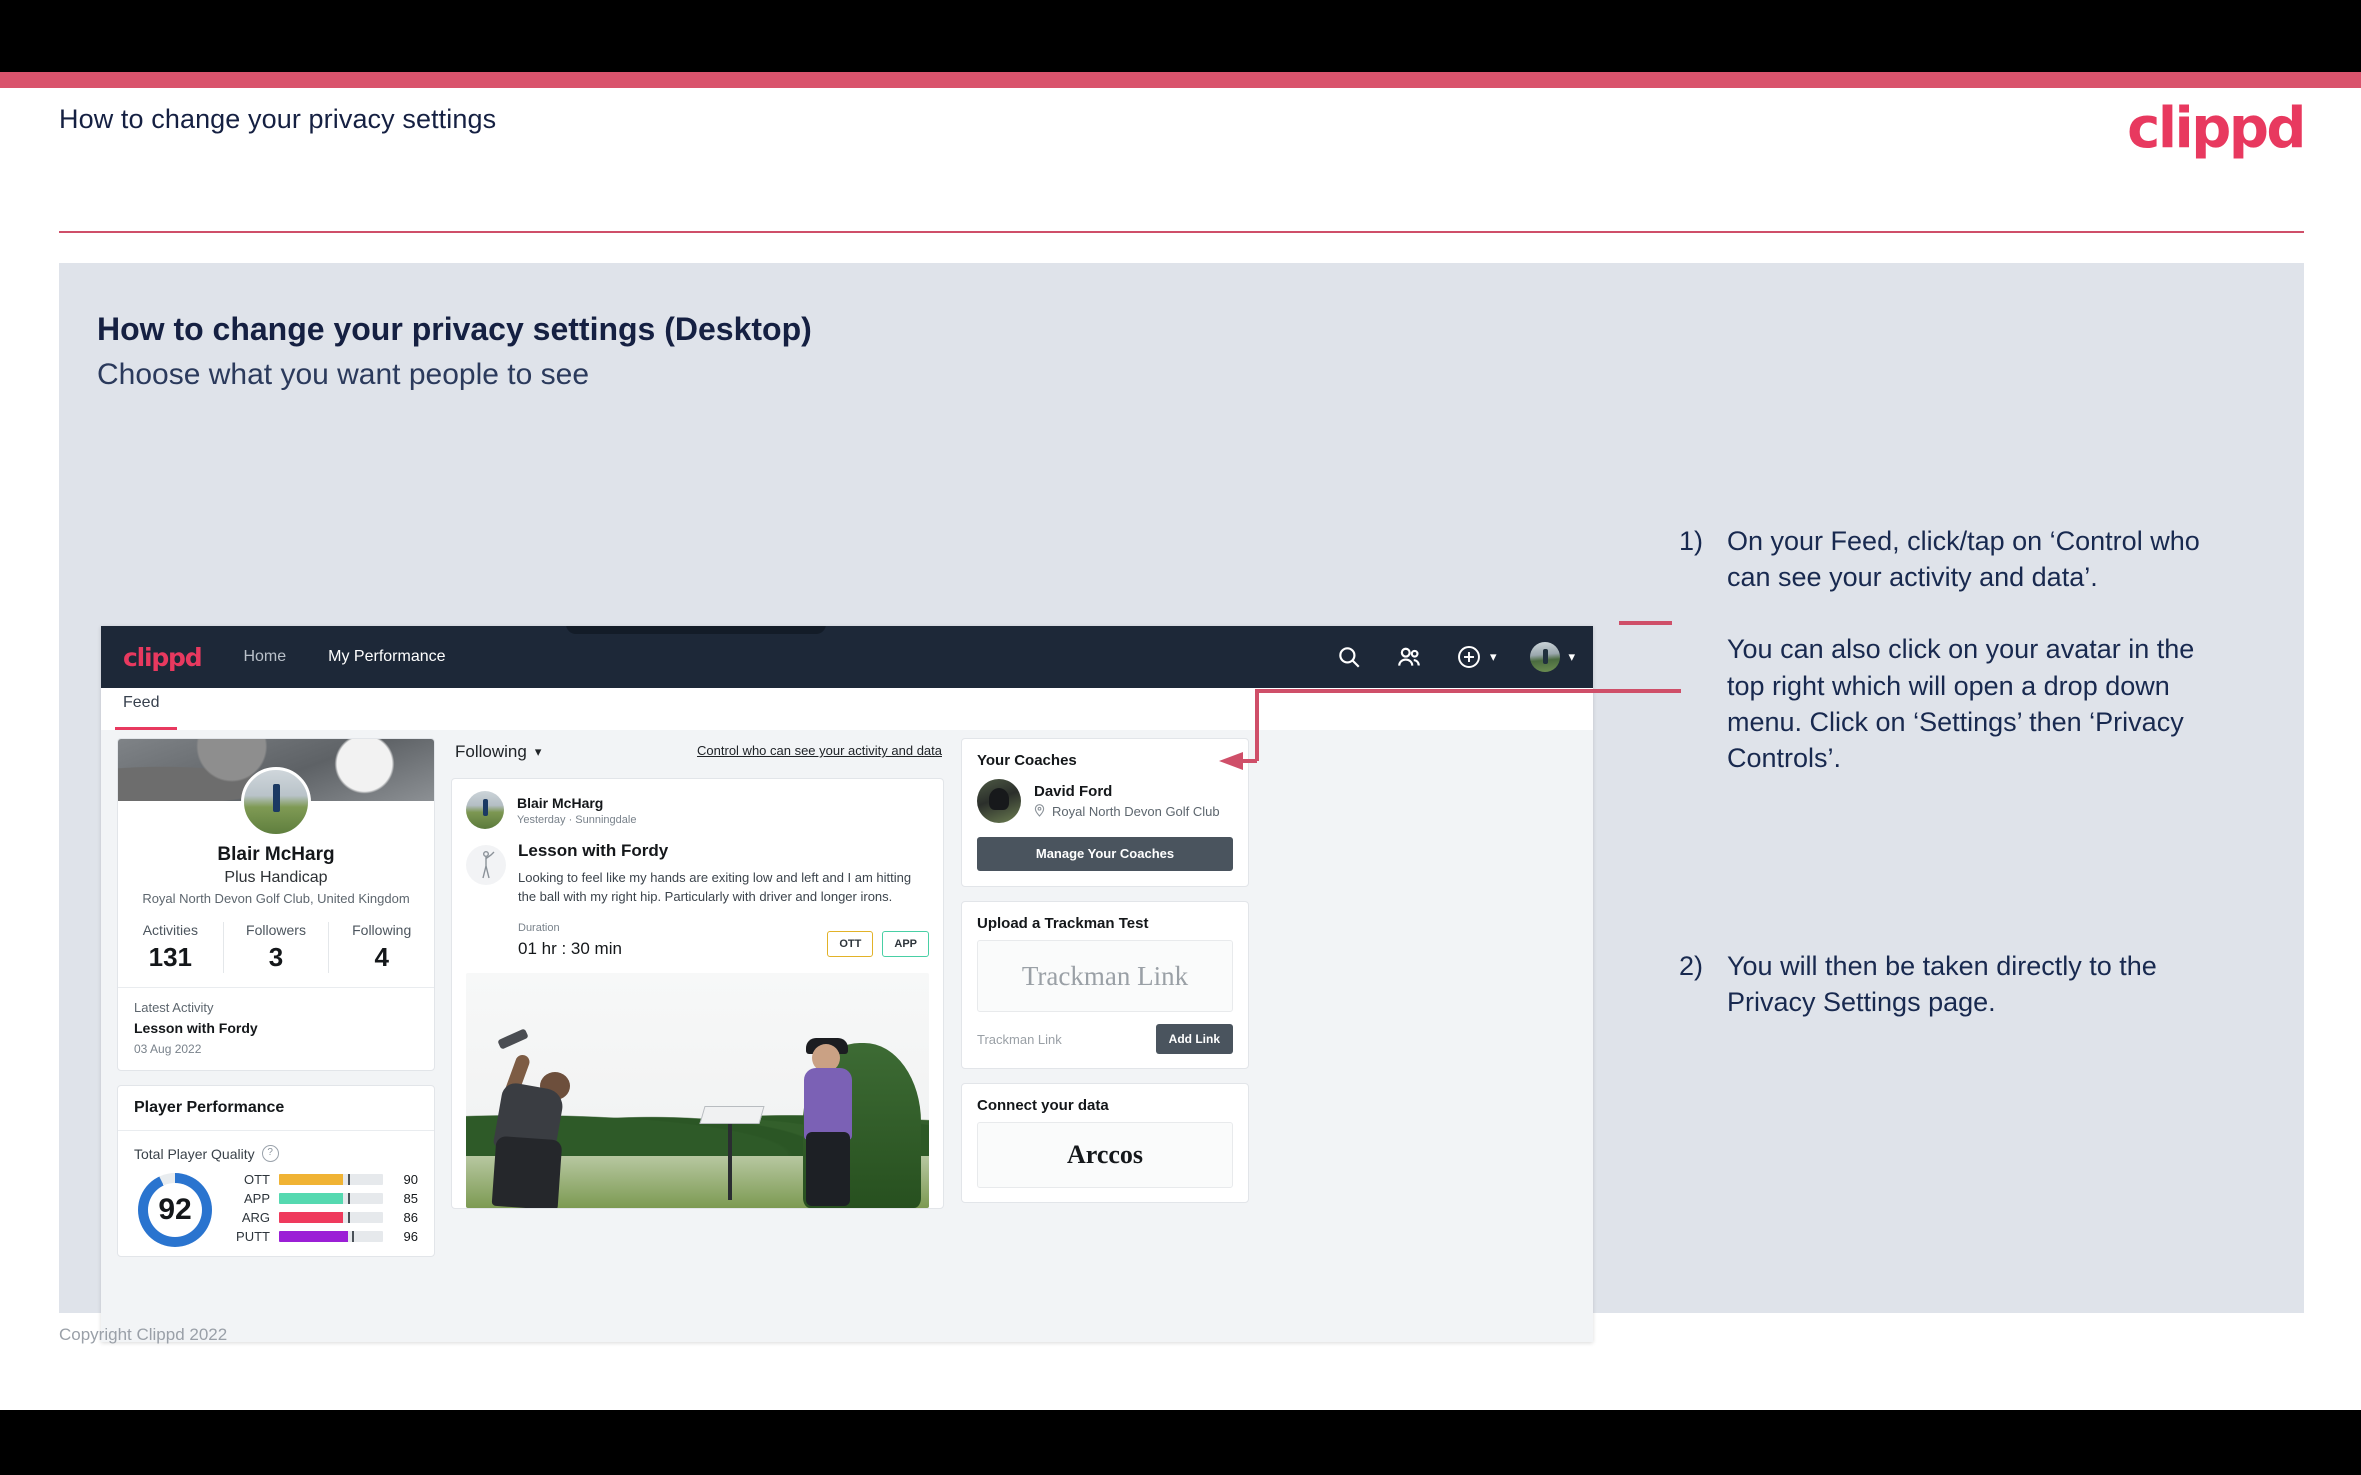 The image size is (2361, 1475). I want to click on stat-label: Activities, so click(170, 930).